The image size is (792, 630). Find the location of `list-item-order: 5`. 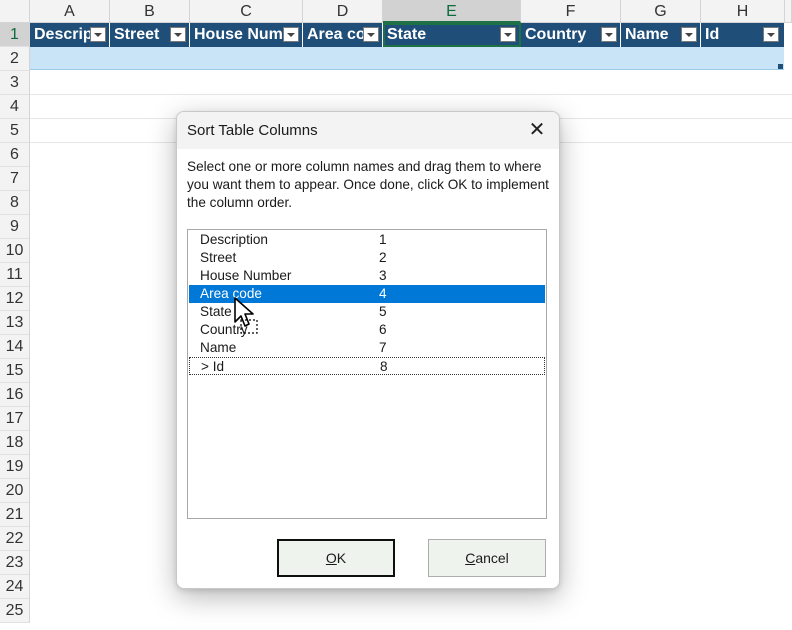

list-item-order: 5 is located at coordinates (383, 311).